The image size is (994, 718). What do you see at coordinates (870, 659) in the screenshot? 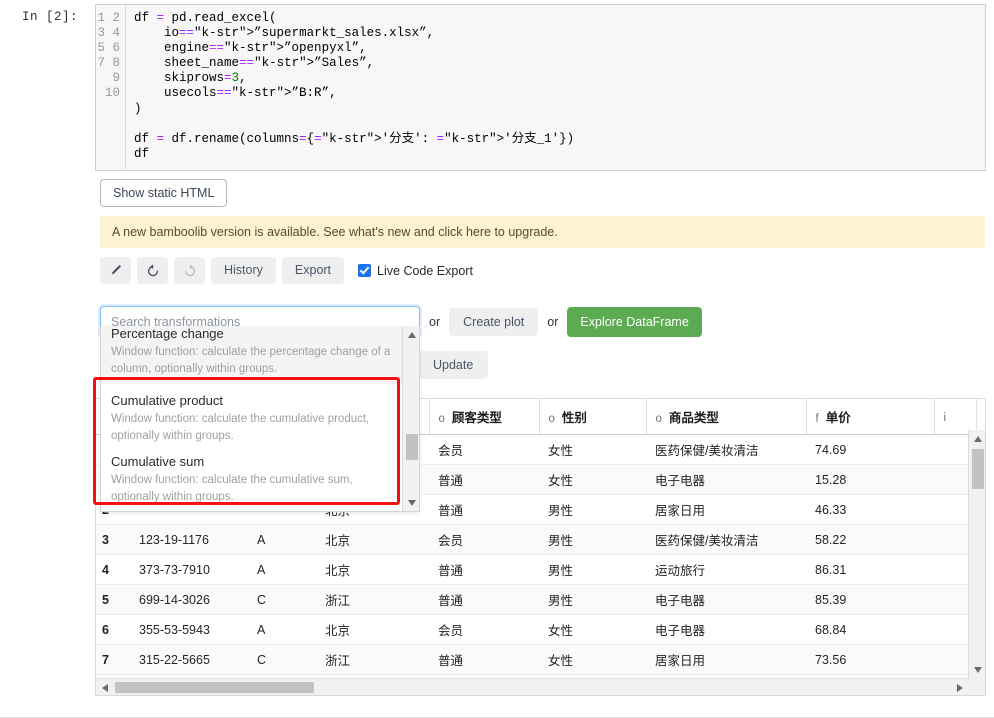
I see `table-cell-price: 73.56` at bounding box center [870, 659].